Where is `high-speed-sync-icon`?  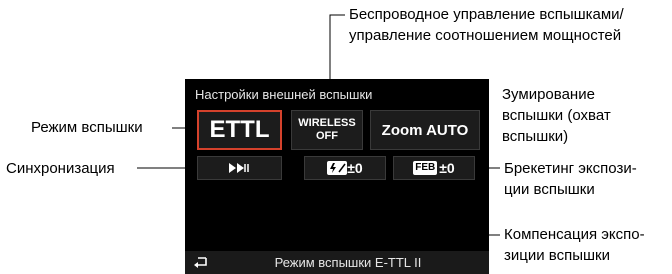 high-speed-sync-icon is located at coordinates (238, 168).